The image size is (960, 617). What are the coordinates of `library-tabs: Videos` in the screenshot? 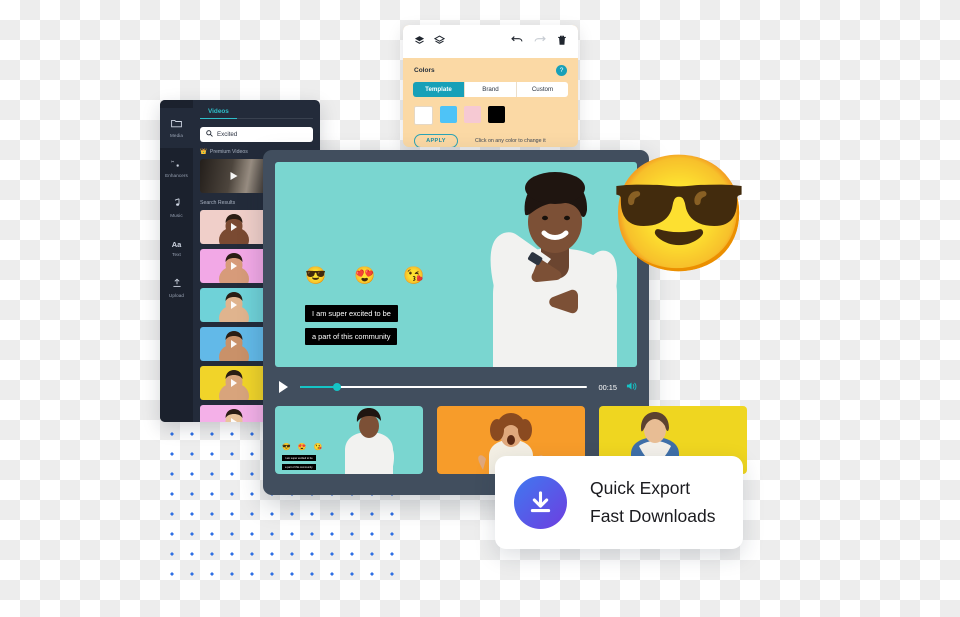 It's located at (256, 112).